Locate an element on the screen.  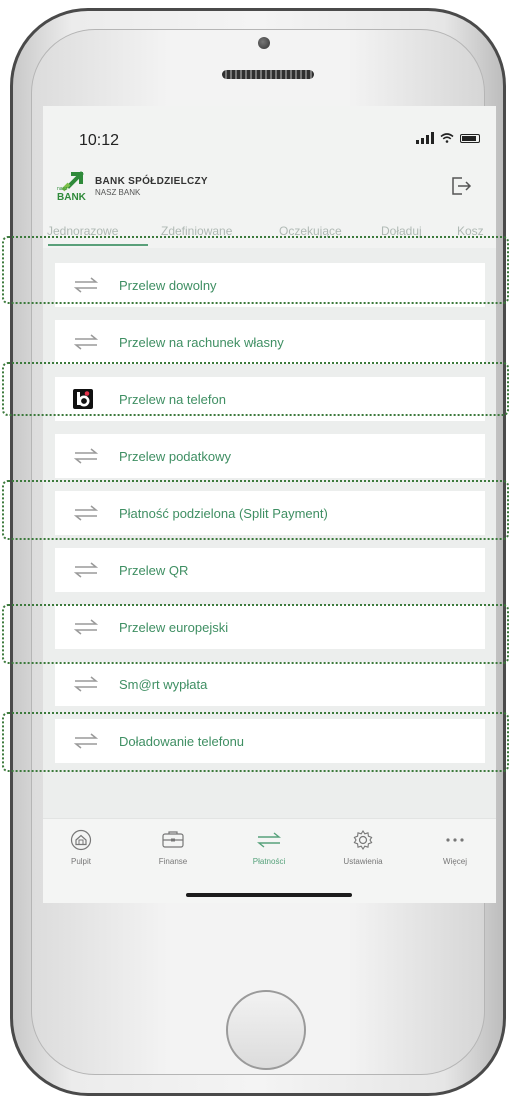
svg-text: nasz is located at coordinates (62, 189).